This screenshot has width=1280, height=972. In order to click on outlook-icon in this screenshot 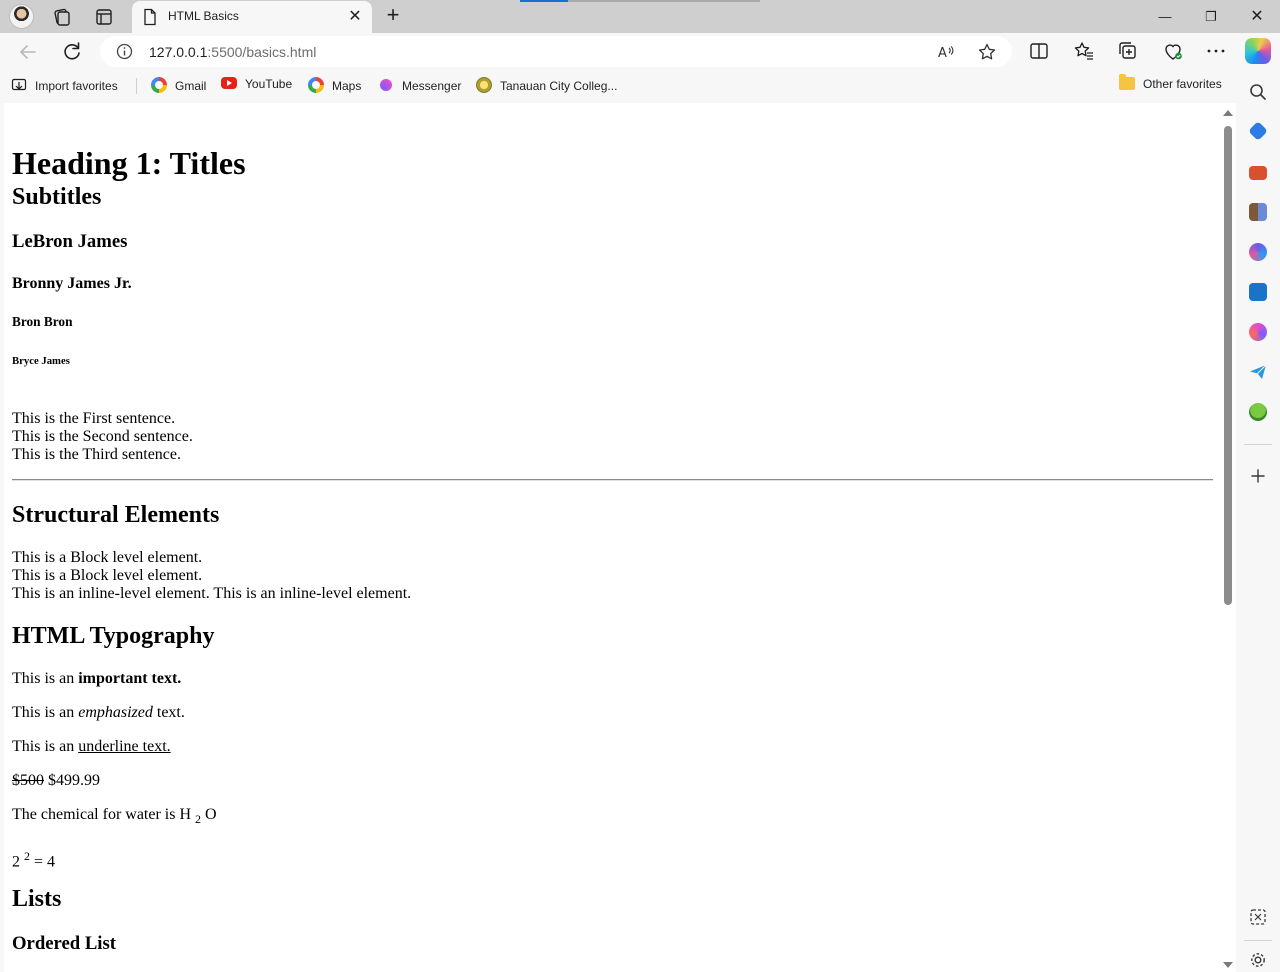, I will do `click(1258, 292)`.